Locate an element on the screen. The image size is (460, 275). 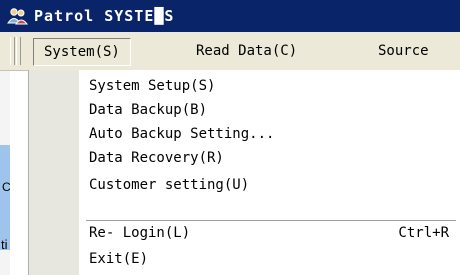
menu-item-label: Re- Login(L) is located at coordinates (140, 233).